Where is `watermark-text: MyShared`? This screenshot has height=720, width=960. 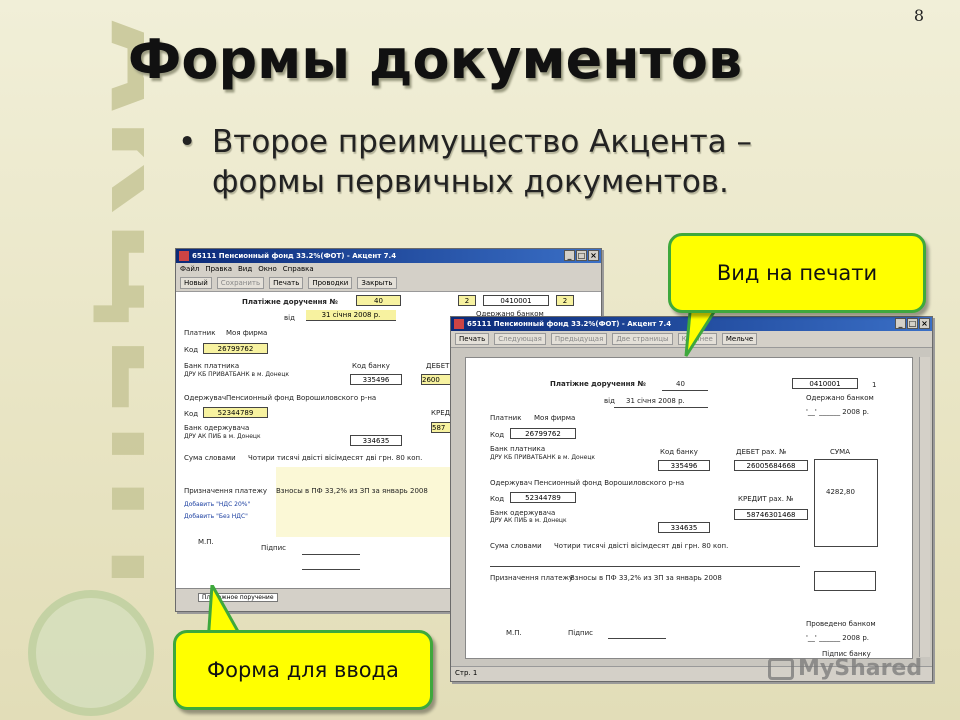 watermark-text: MyShared is located at coordinates (860, 668).